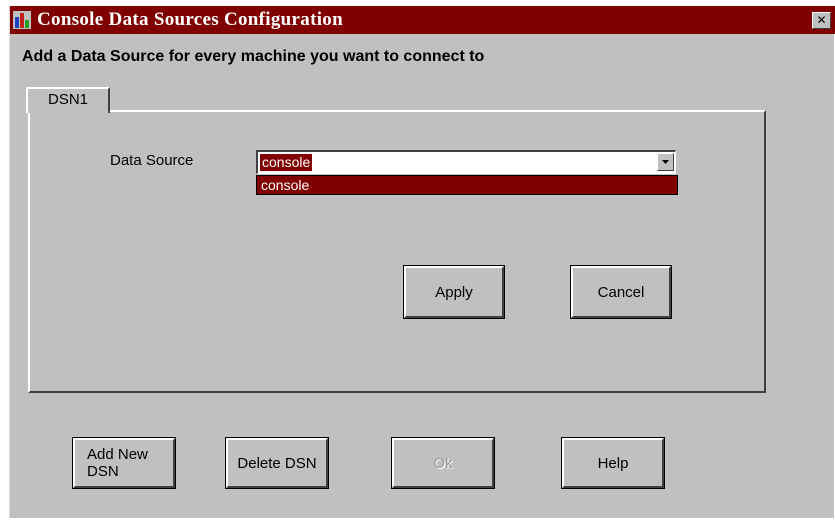 This screenshot has width=835, height=520. I want to click on close-icon: ✕, so click(821, 20).